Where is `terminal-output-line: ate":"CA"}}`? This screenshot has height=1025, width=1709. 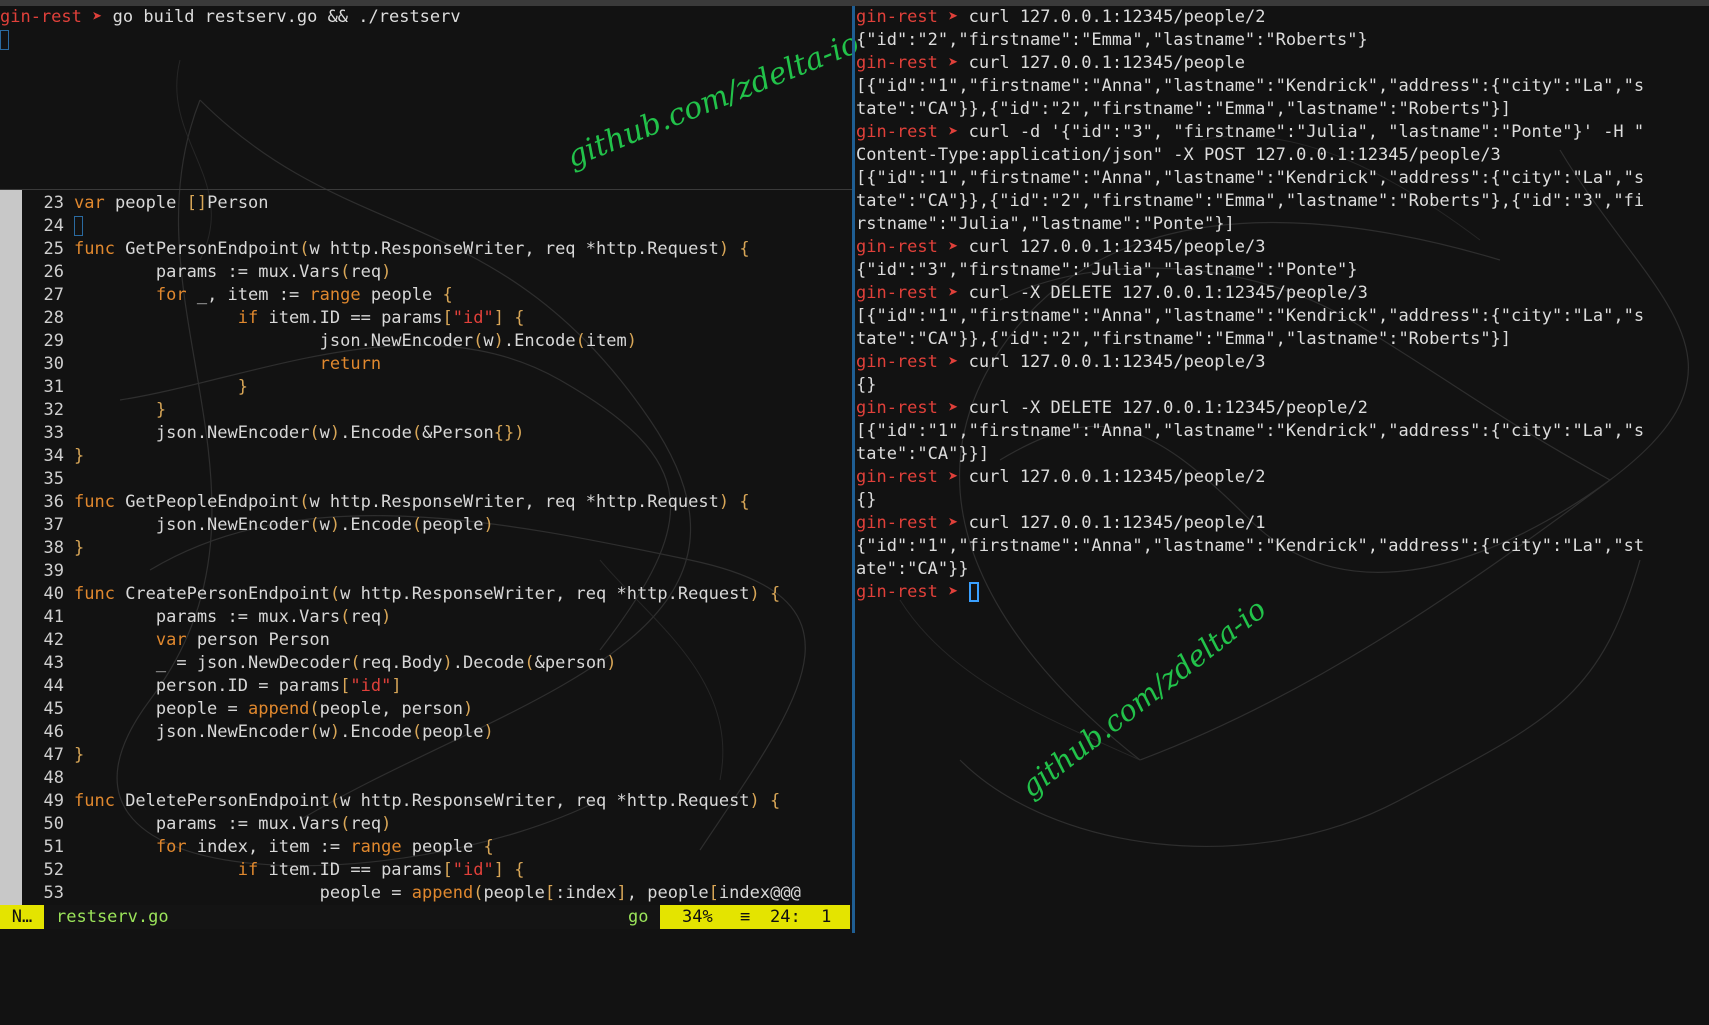
terminal-output-line: ate":"CA"}} is located at coordinates (1282, 569).